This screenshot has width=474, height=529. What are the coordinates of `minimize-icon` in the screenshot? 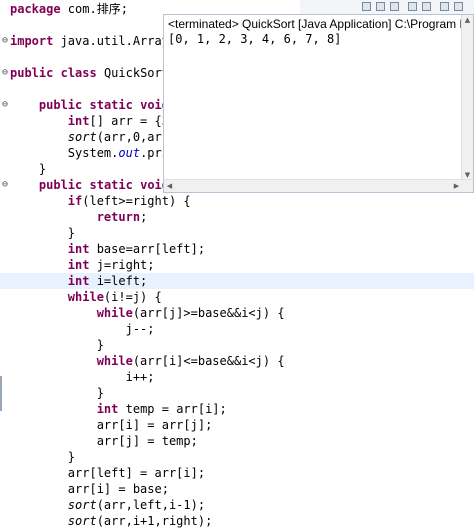 It's located at (458, 6).